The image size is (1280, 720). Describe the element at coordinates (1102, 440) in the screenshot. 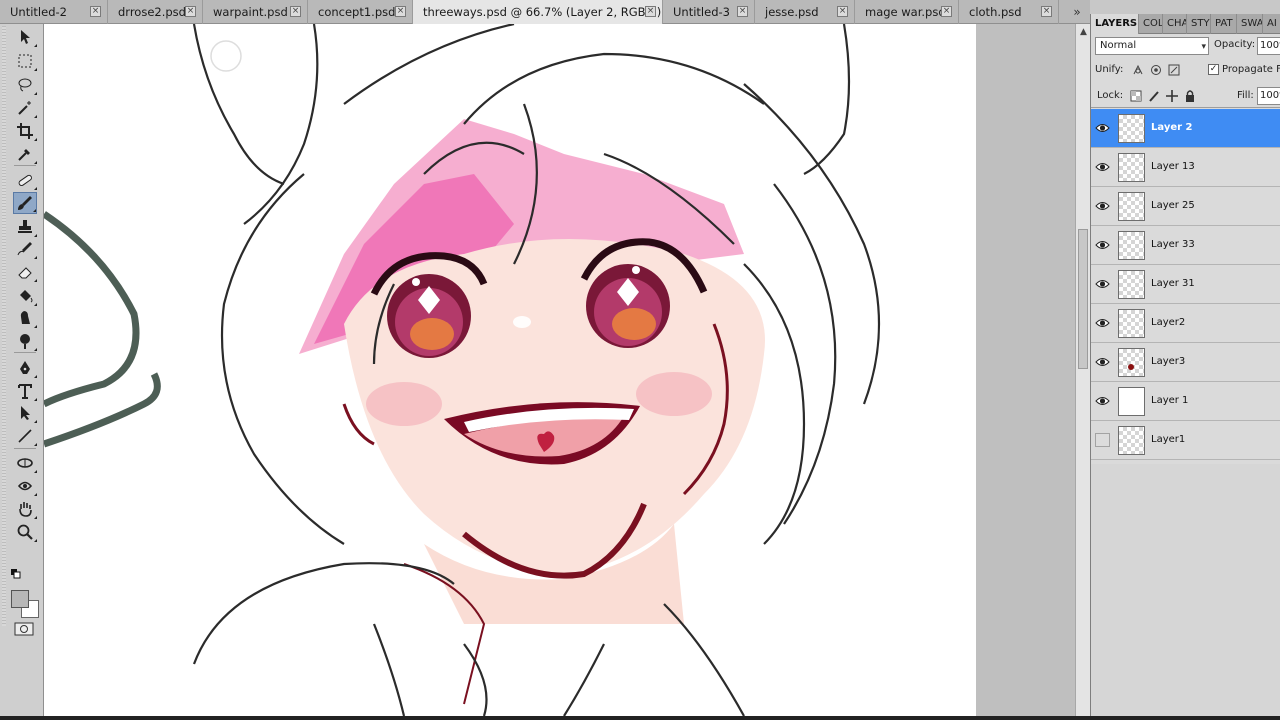

I see `visibility-toggle` at that location.